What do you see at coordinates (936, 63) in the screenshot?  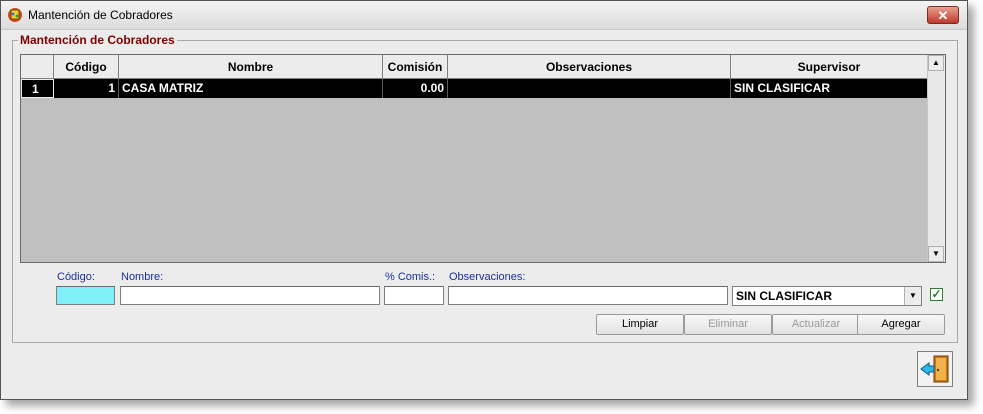 I see `scroll-up-icon: ▲` at bounding box center [936, 63].